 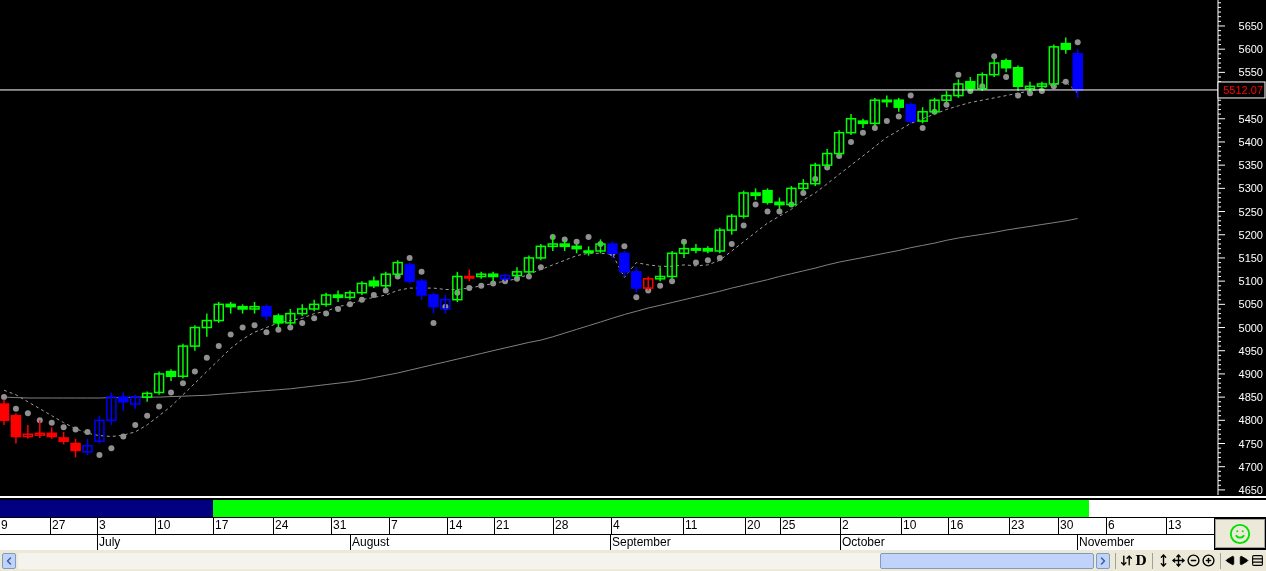 What do you see at coordinates (1250, 327) in the screenshot?
I see `axis-label: 5000` at bounding box center [1250, 327].